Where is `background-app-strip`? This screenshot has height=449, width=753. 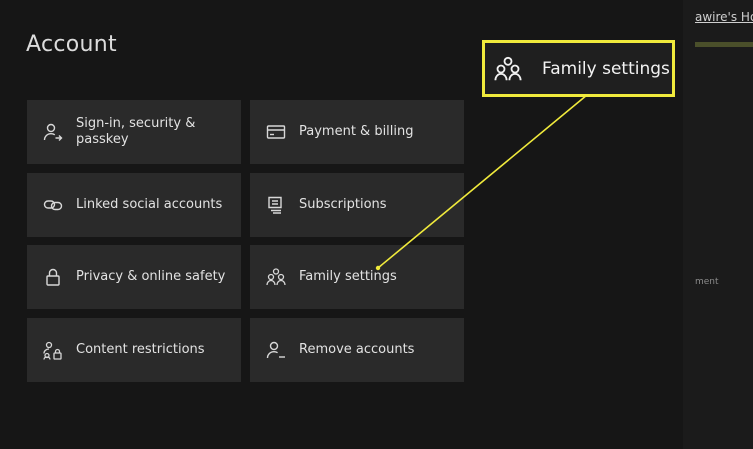 background-app-strip is located at coordinates (718, 224).